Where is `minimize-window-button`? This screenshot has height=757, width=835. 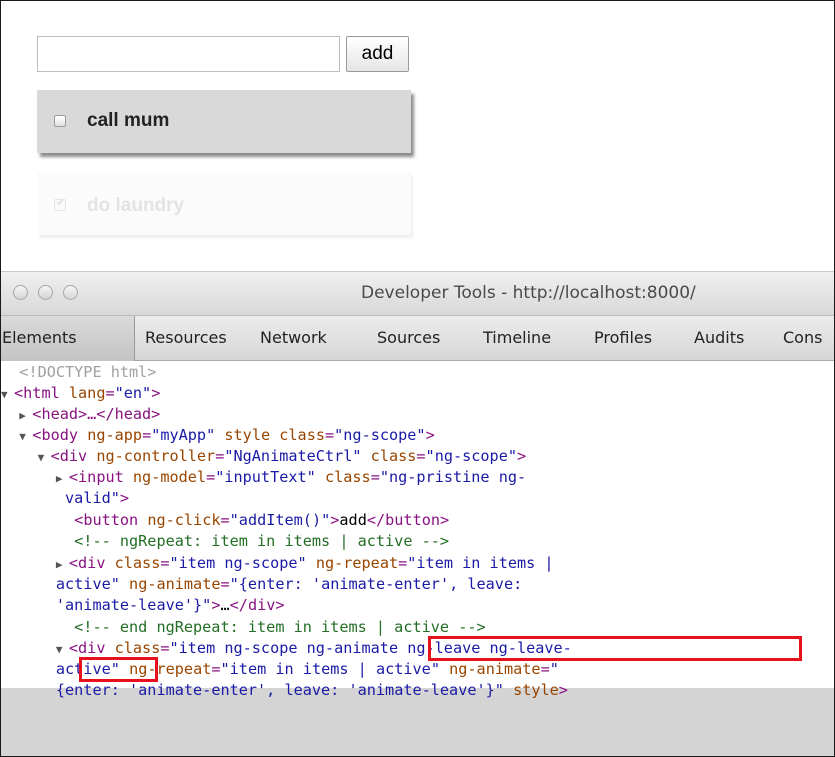 minimize-window-button is located at coordinates (45, 292).